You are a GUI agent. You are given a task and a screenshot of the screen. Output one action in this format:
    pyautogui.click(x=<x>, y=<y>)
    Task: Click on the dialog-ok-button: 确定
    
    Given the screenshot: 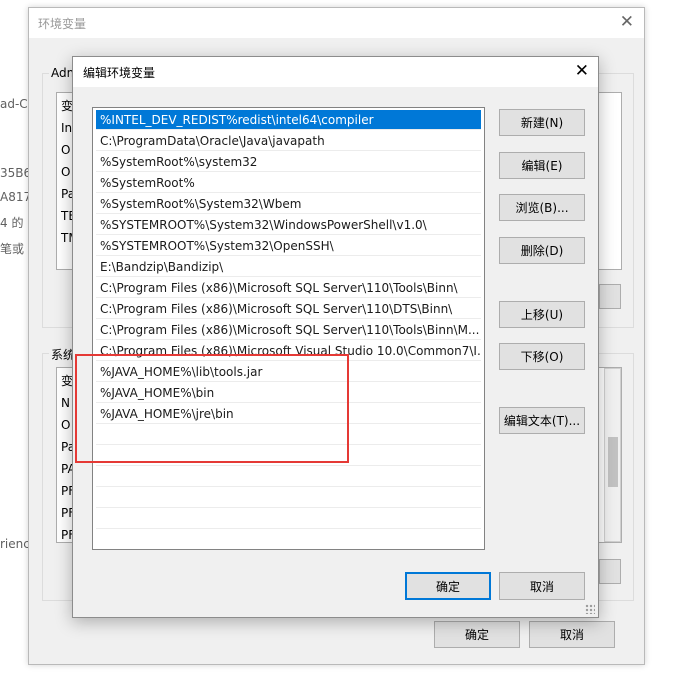 What is the action you would take?
    pyautogui.click(x=448, y=586)
    